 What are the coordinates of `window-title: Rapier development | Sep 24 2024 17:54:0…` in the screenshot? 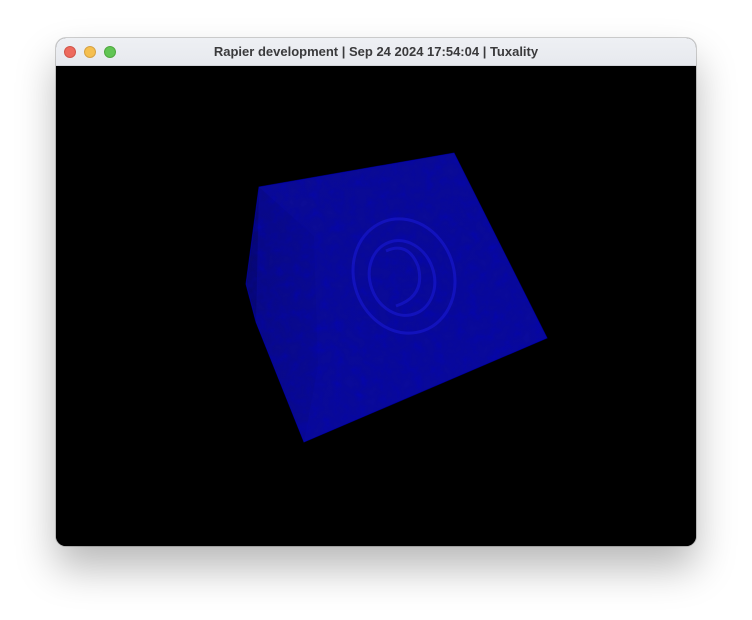 It's located at (376, 51).